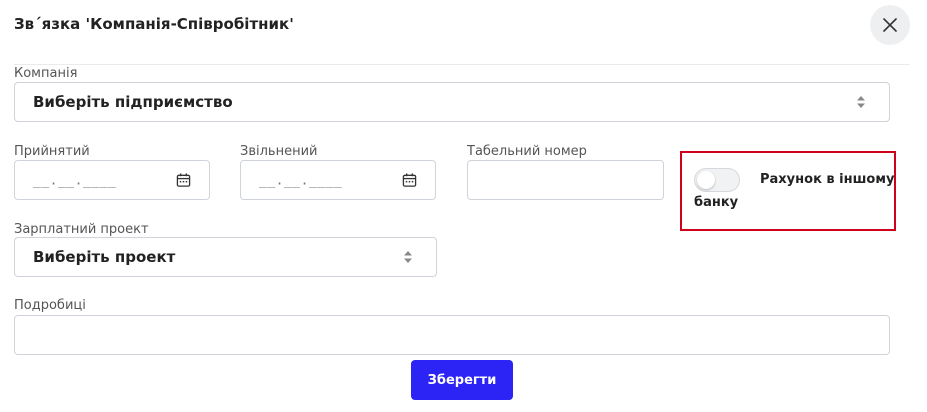 The height and width of the screenshot is (412, 927). Describe the element at coordinates (50, 305) in the screenshot. I see `details-label: Подробиці` at that location.